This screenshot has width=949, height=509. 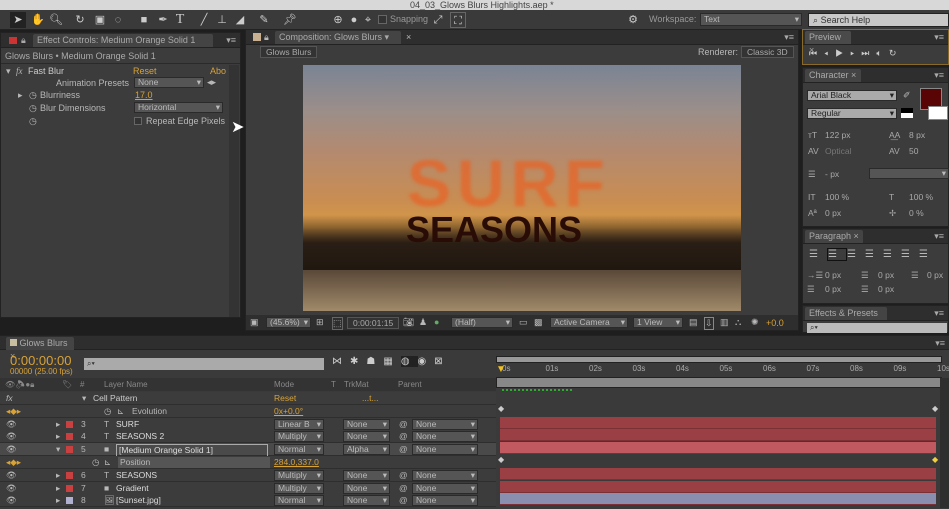 I want to click on layer-name: [Sunset.jpg], so click(x=138, y=500).